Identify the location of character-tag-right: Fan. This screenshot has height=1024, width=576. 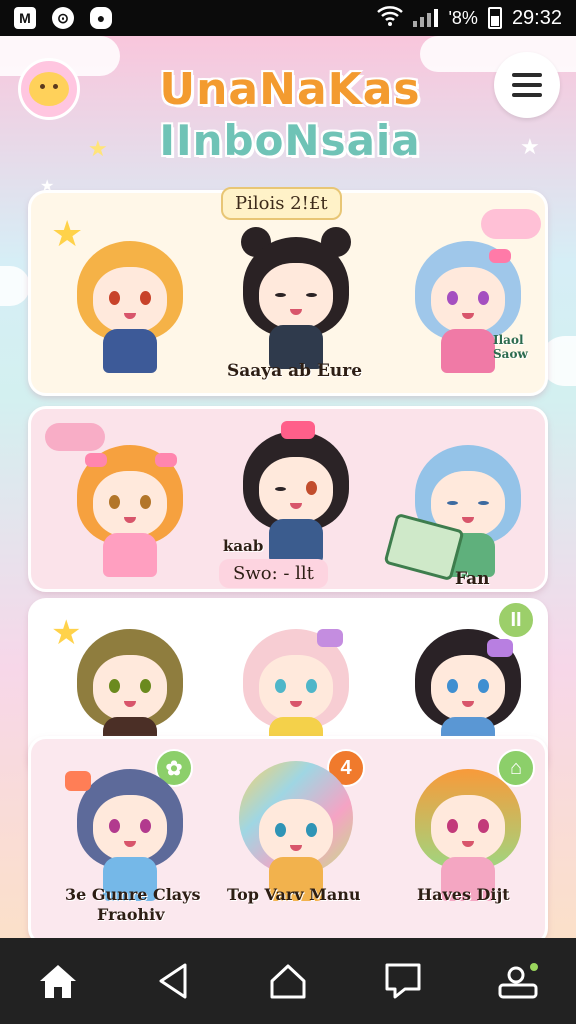
(472, 579).